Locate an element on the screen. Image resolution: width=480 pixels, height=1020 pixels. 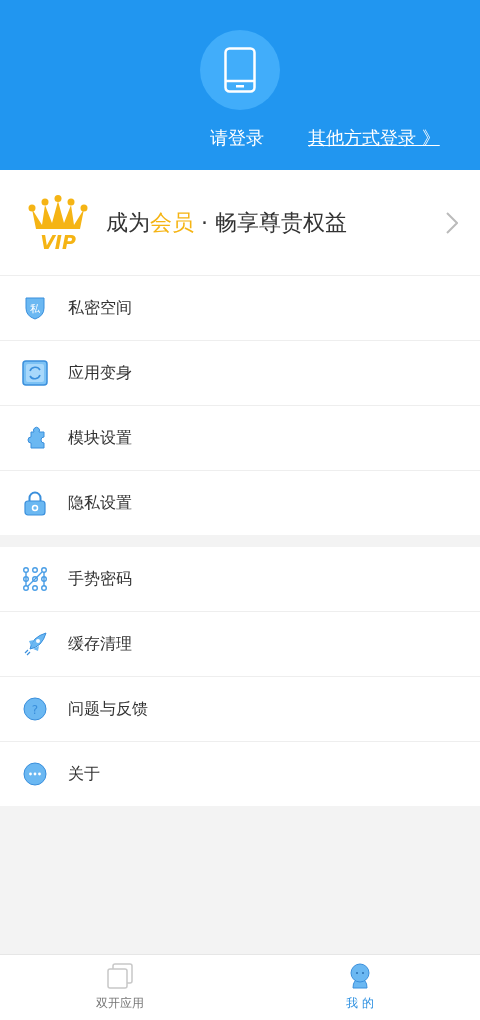
person-icon is located at coordinates (360, 976).